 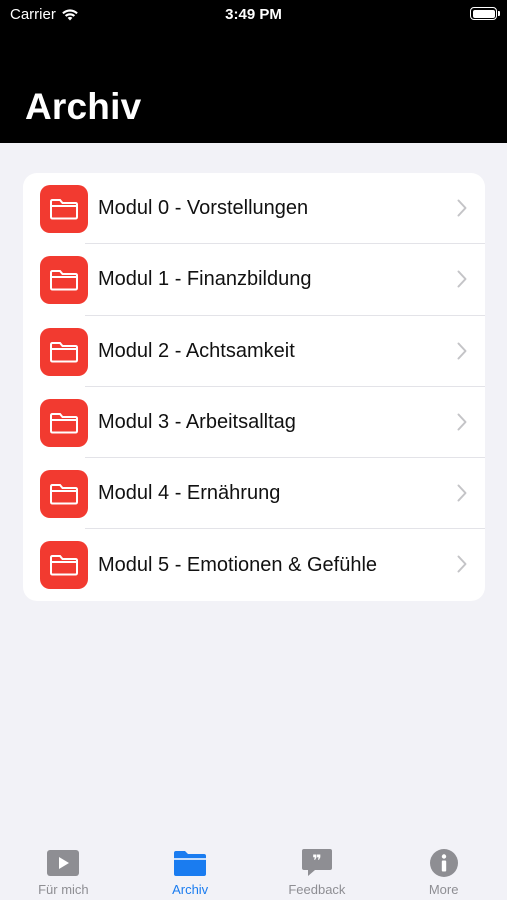 I want to click on tab-label: Archiv, so click(x=190, y=889).